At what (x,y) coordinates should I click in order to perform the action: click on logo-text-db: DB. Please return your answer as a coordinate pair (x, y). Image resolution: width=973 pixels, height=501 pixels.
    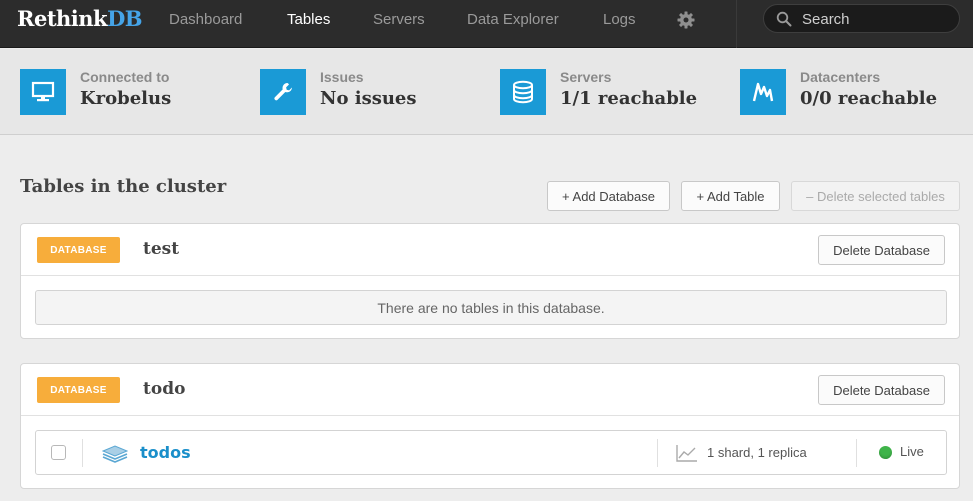
    Looking at the image, I should click on (125, 18).